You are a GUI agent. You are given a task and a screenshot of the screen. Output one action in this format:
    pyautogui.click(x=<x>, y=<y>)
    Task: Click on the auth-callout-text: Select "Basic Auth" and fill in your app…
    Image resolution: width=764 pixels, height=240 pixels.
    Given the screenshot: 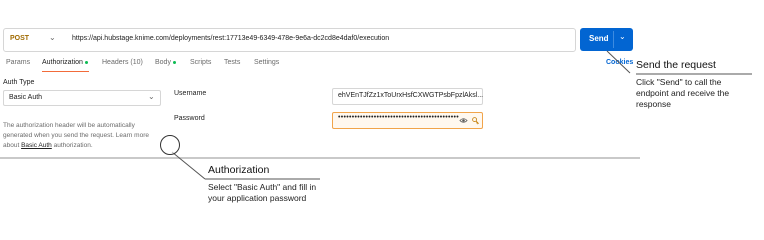 What is the action you would take?
    pyautogui.click(x=262, y=192)
    